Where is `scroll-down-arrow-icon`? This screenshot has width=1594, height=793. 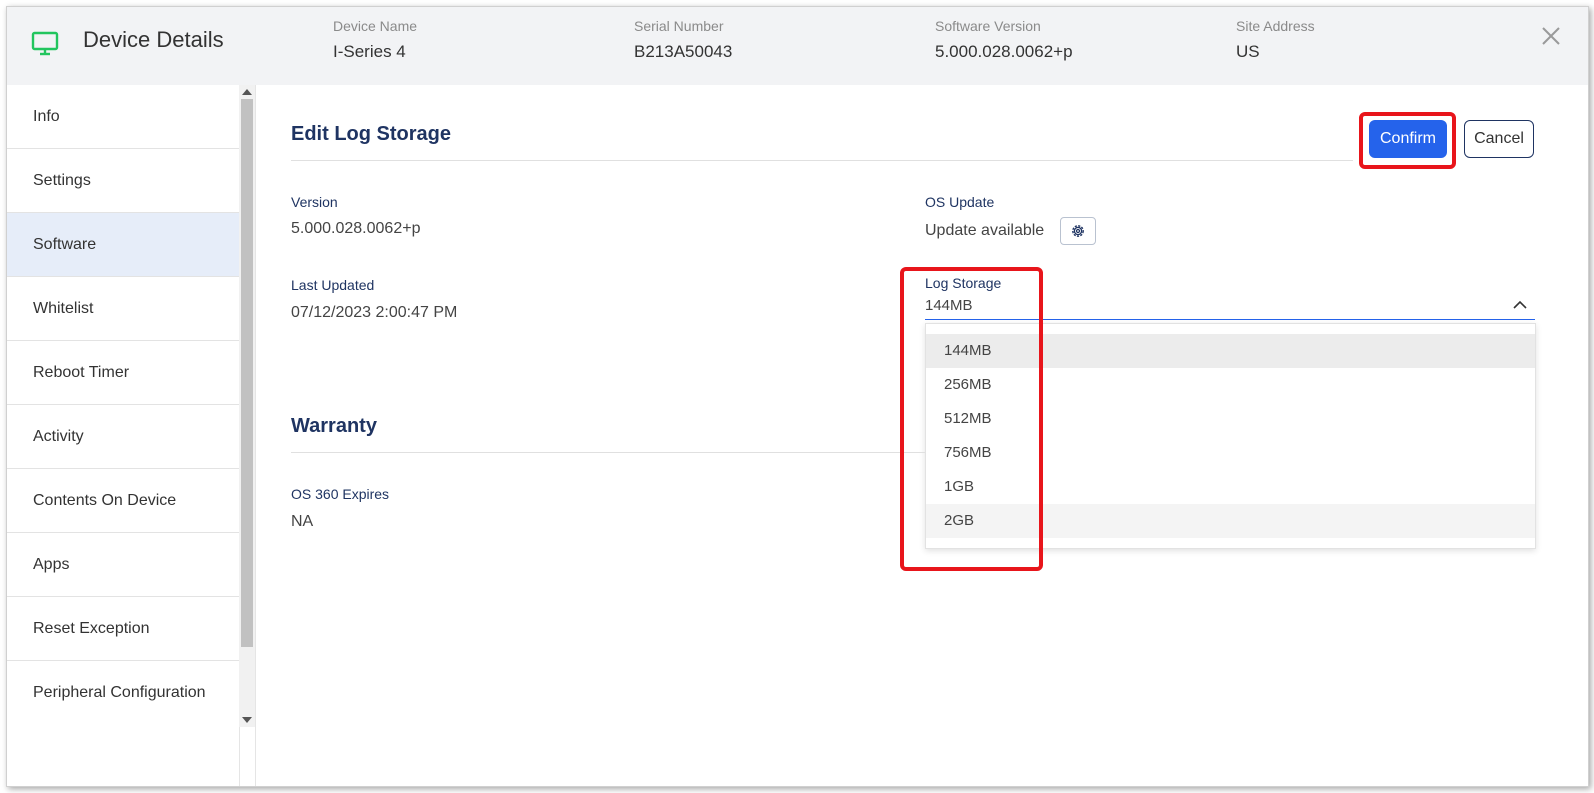 scroll-down-arrow-icon is located at coordinates (247, 720).